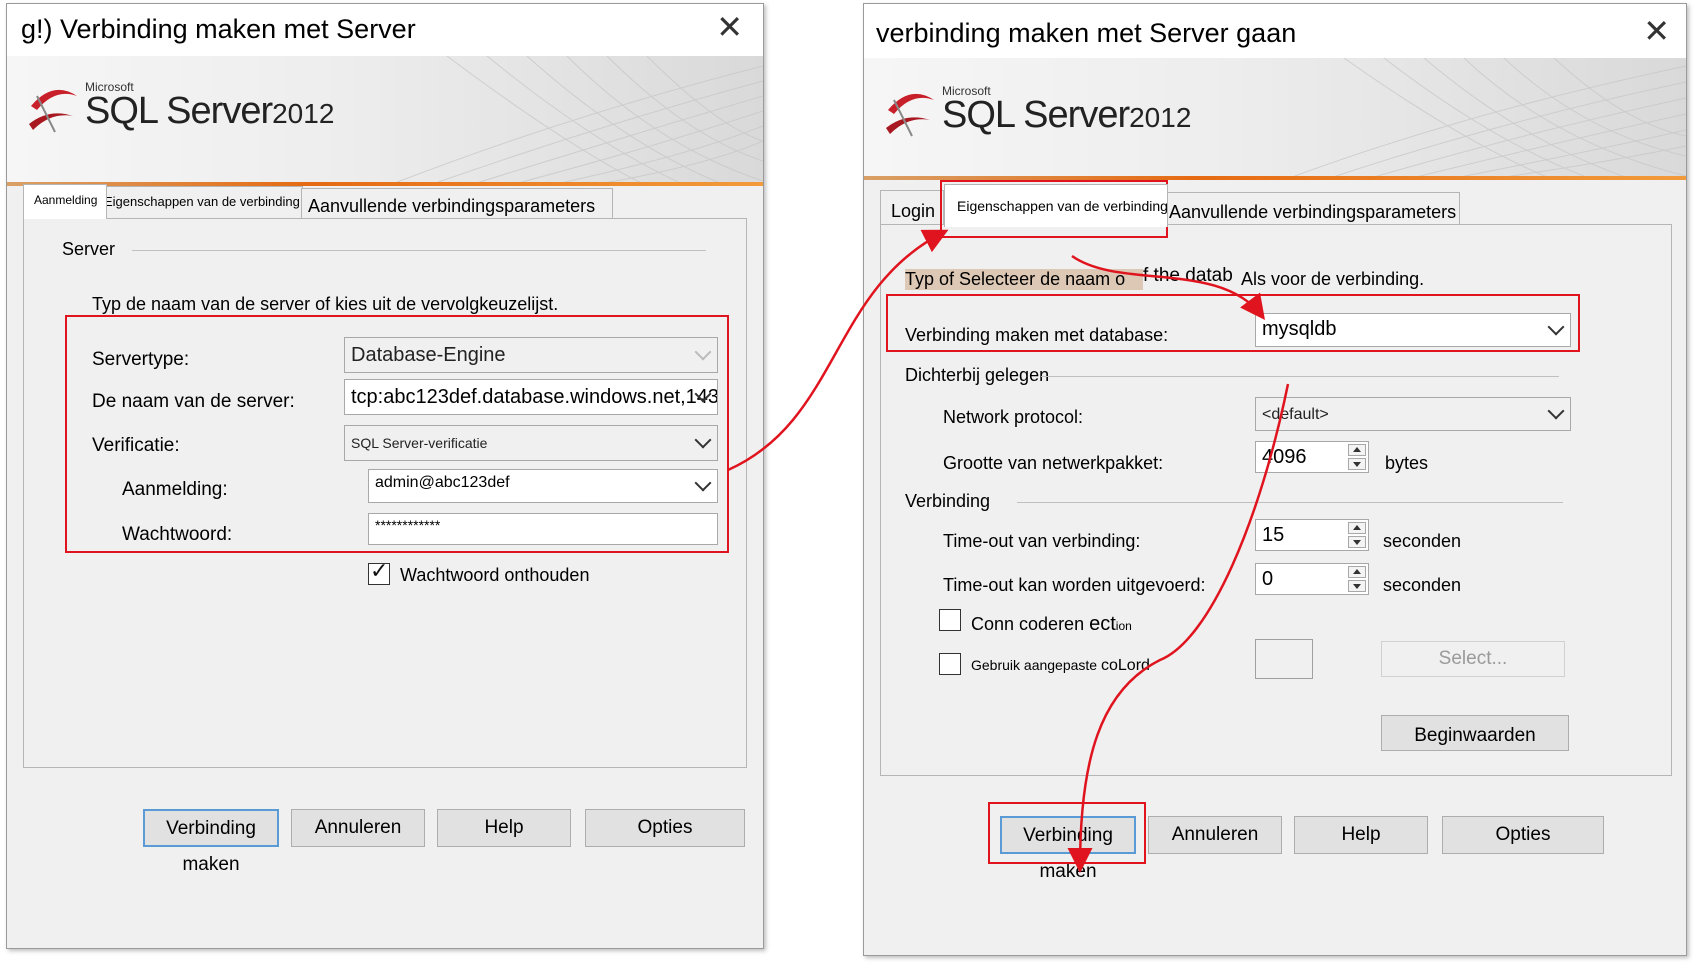 Image resolution: width=1706 pixels, height=968 pixels. What do you see at coordinates (1295, 414) in the screenshot?
I see `network-protocol-value: <default>` at bounding box center [1295, 414].